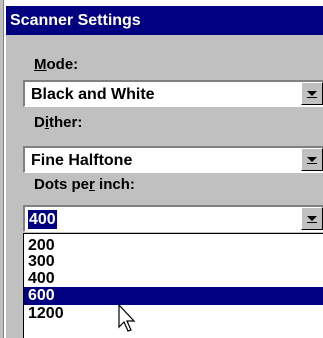  What do you see at coordinates (62, 184) in the screenshot?
I see `dpi-label-pre: Dots pe` at bounding box center [62, 184].